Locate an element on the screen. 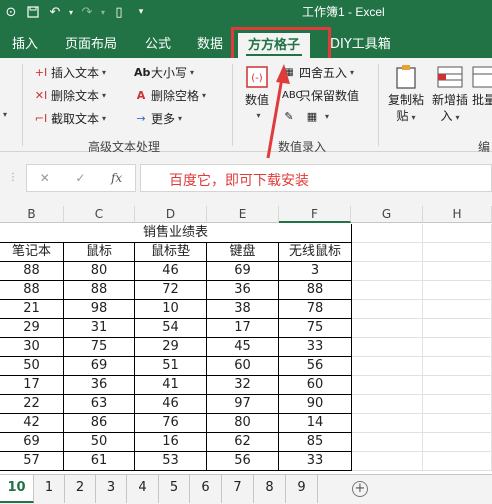 The height and width of the screenshot is (504, 492). table-header-cell: 无线鼠标 is located at coordinates (315, 252).